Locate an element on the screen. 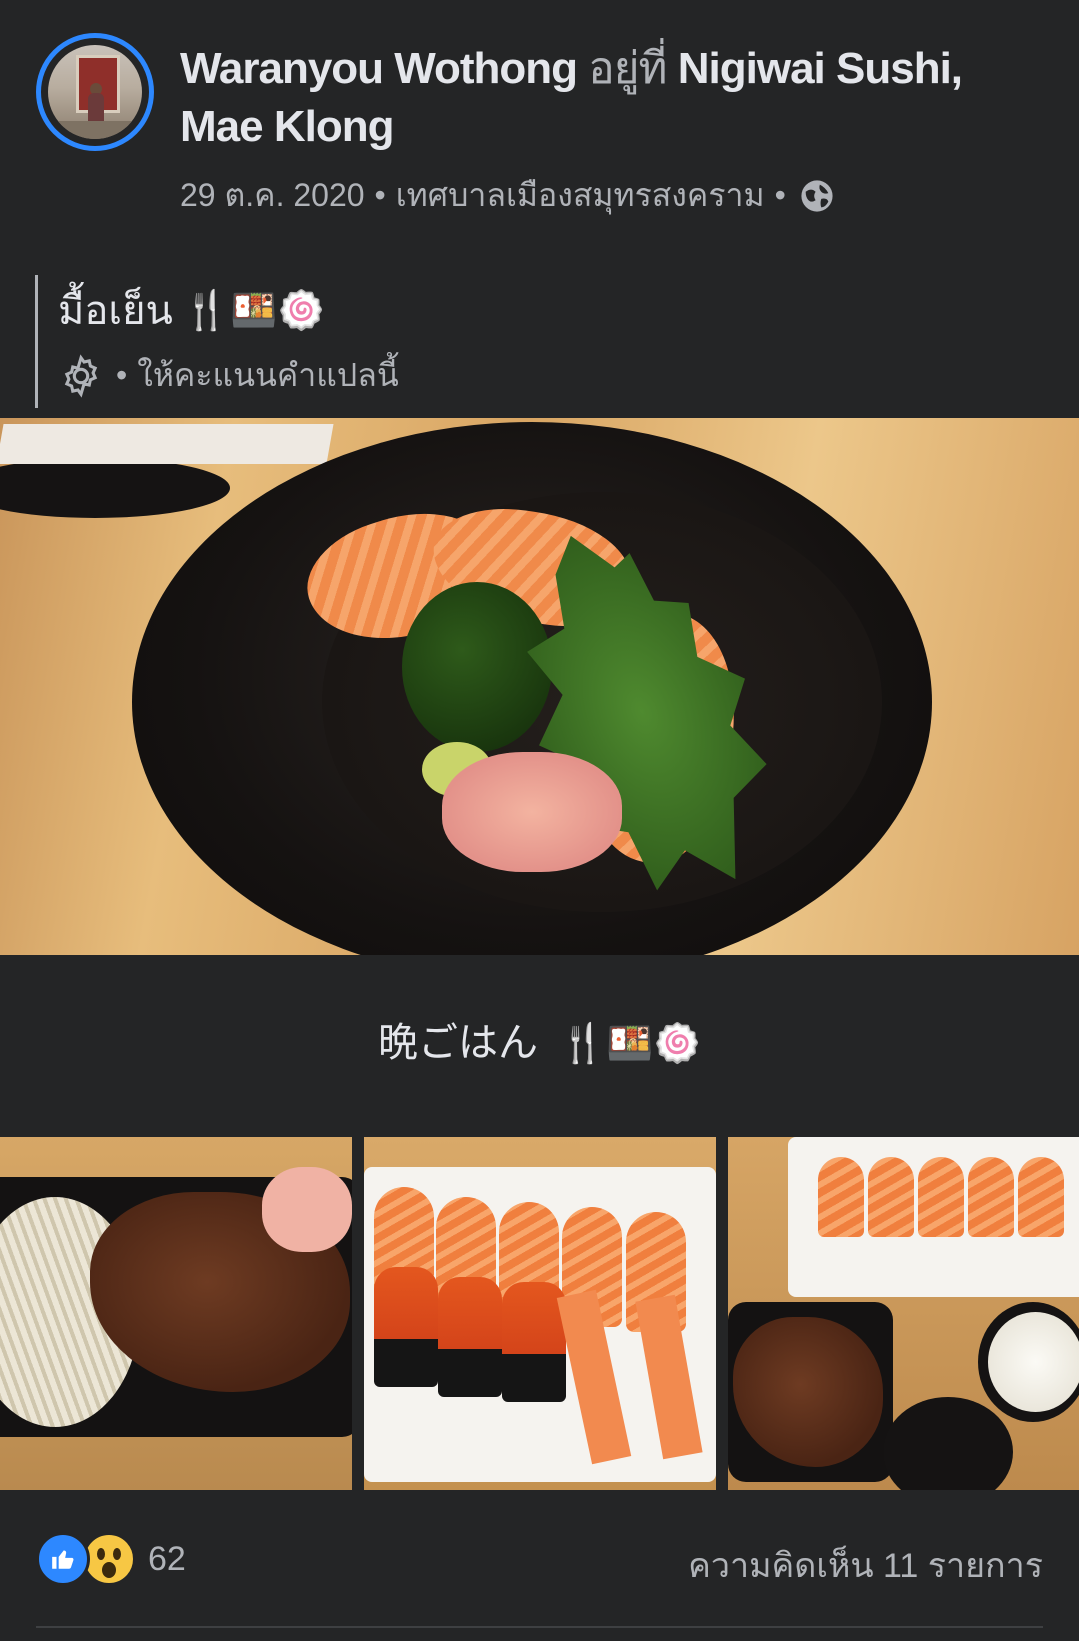 This screenshot has height=1641, width=1079. photo-caption-emojis: 🍴🍱🍥 is located at coordinates (630, 1043).